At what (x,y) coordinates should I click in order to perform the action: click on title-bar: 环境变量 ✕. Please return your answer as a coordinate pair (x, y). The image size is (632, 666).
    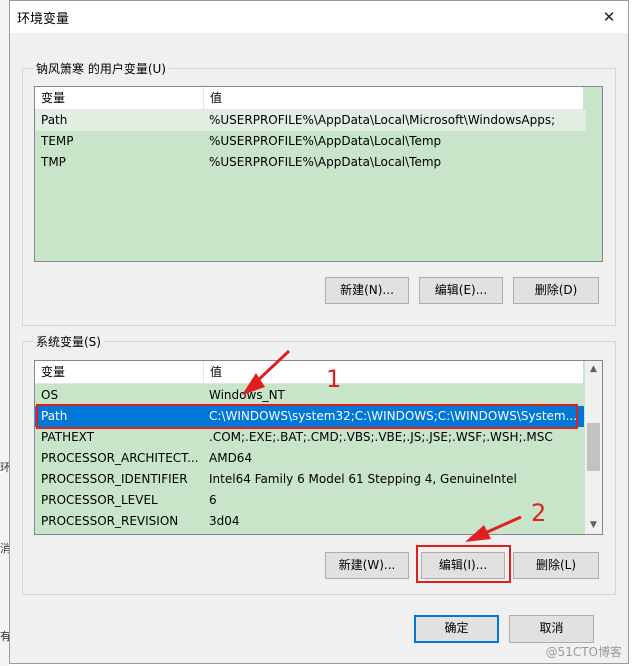
    Looking at the image, I should click on (319, 17).